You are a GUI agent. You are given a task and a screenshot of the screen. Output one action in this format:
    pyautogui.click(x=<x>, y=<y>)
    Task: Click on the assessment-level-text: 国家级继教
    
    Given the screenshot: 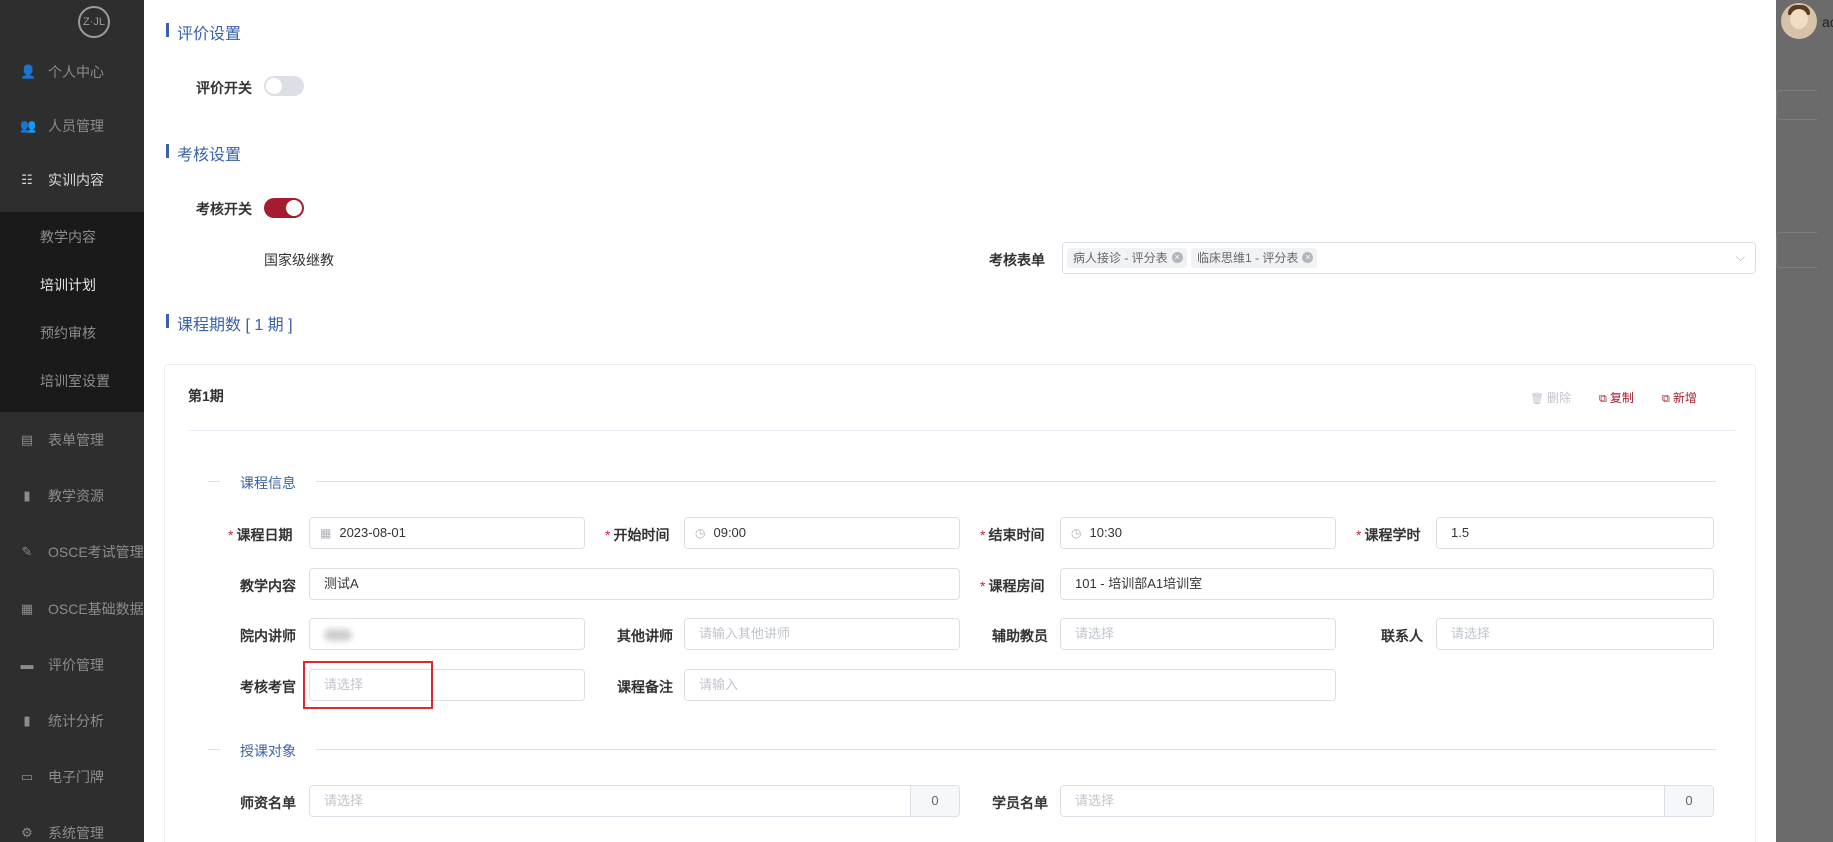 What is the action you would take?
    pyautogui.click(x=299, y=260)
    